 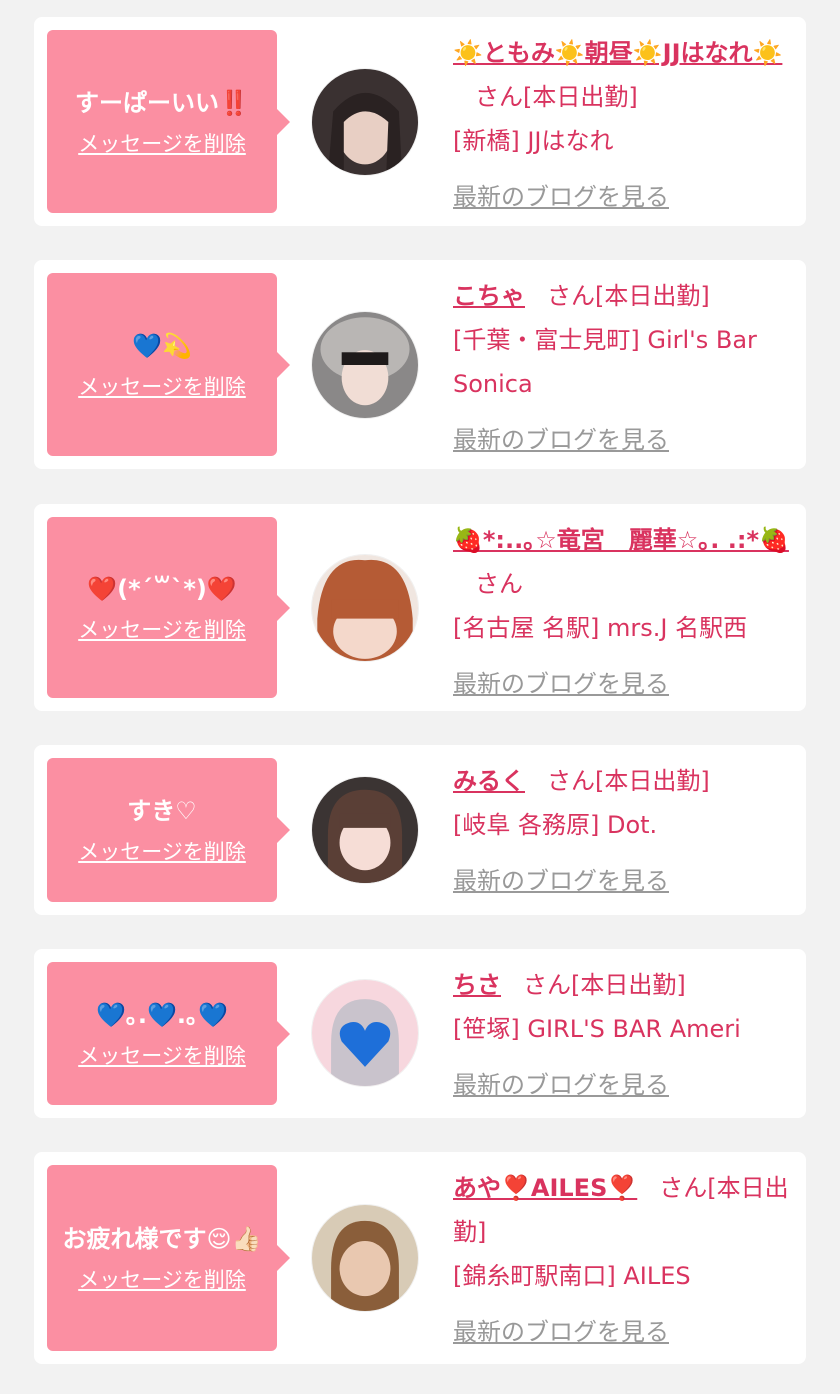 What do you see at coordinates (477, 985) in the screenshot?
I see `cast-name-link: ちさ` at bounding box center [477, 985].